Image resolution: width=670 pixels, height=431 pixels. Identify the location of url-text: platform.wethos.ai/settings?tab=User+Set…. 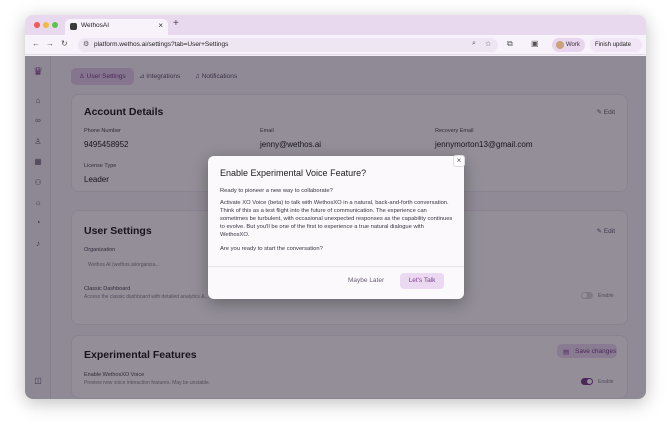
(161, 44).